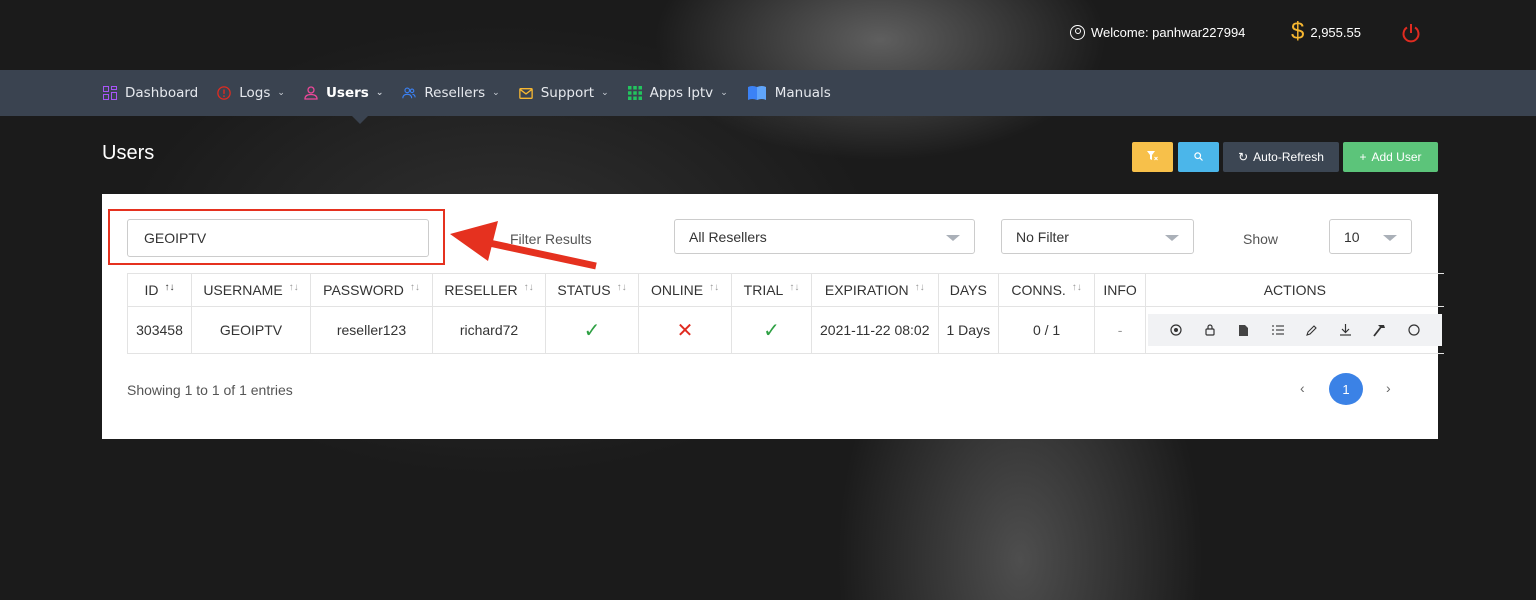 This screenshot has height=600, width=1536. Describe the element at coordinates (360, 120) in the screenshot. I see `active-nav-pointer` at that location.